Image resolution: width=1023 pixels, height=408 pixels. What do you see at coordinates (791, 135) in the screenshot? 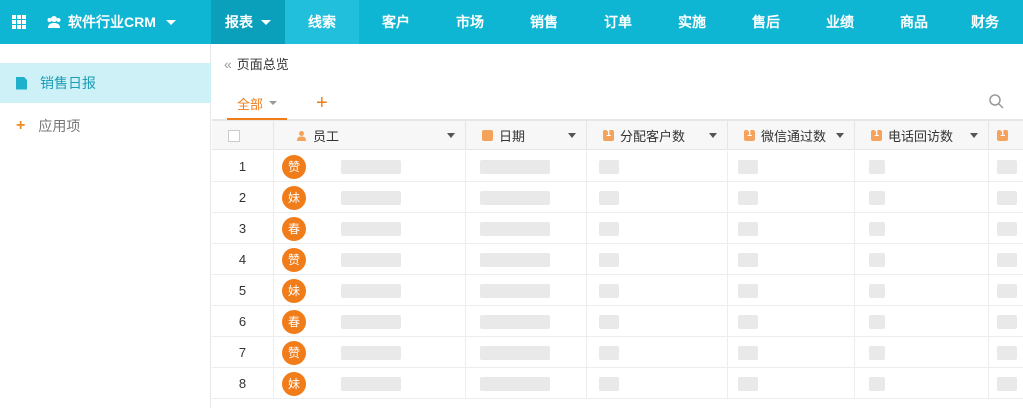
I see `column-header-wechat-approved: 微信通过数` at bounding box center [791, 135].